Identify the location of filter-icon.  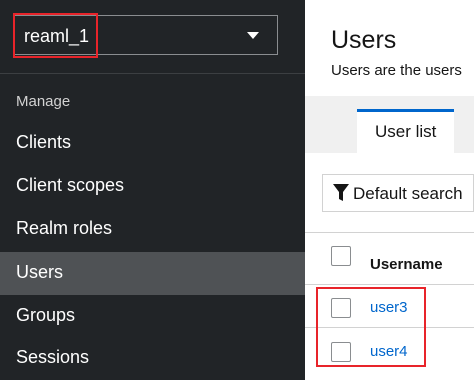
(341, 192).